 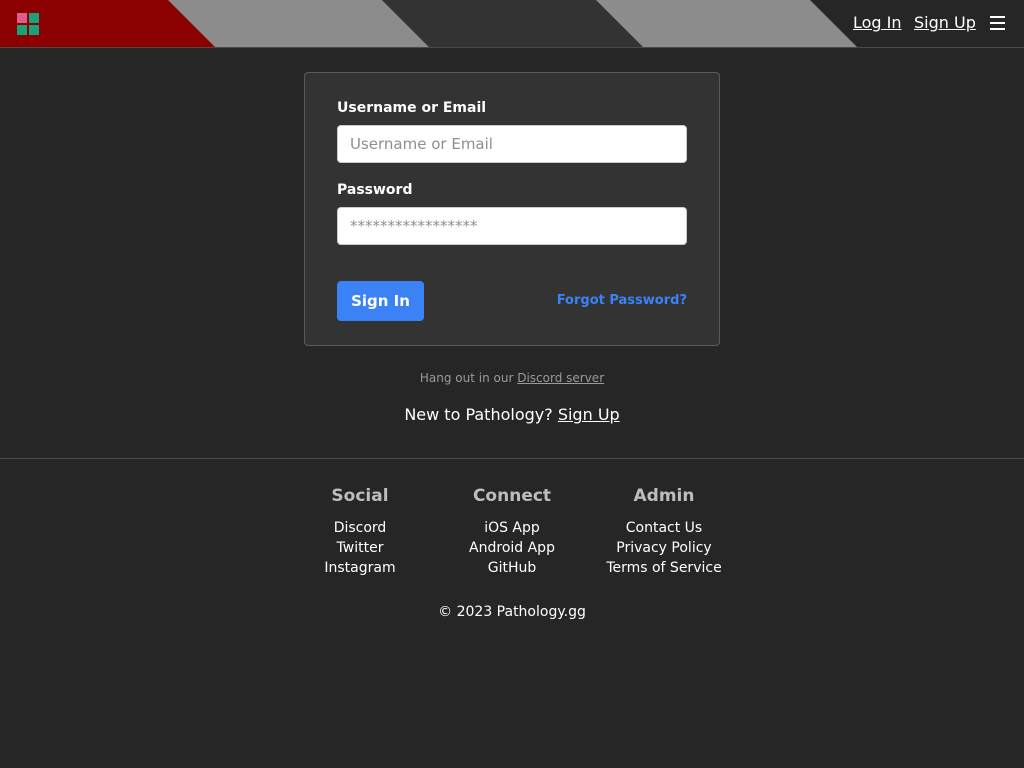 I want to click on pathology-logo-icon, so click(x=28, y=24).